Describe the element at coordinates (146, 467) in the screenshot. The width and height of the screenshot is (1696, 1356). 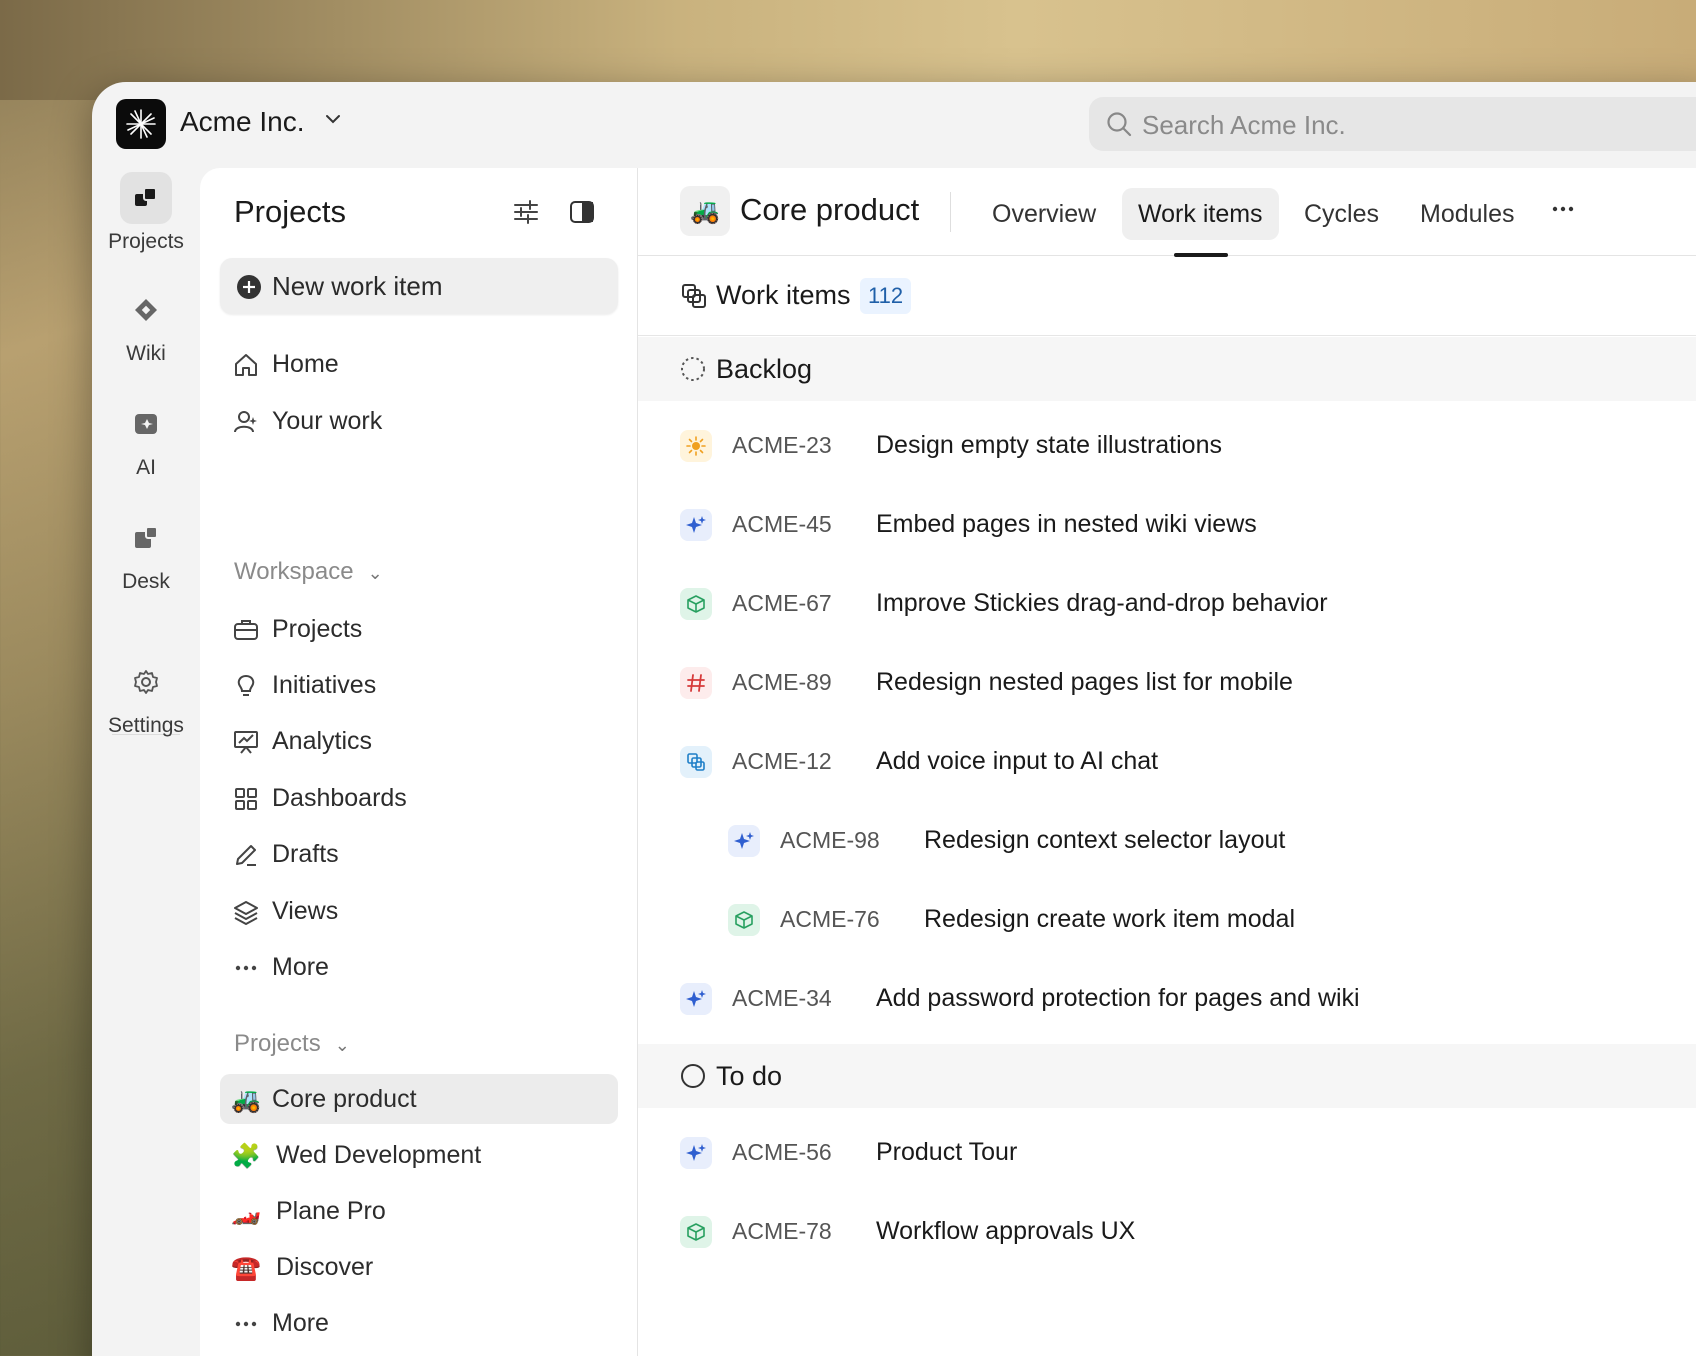
I see `rail-label: AI` at that location.